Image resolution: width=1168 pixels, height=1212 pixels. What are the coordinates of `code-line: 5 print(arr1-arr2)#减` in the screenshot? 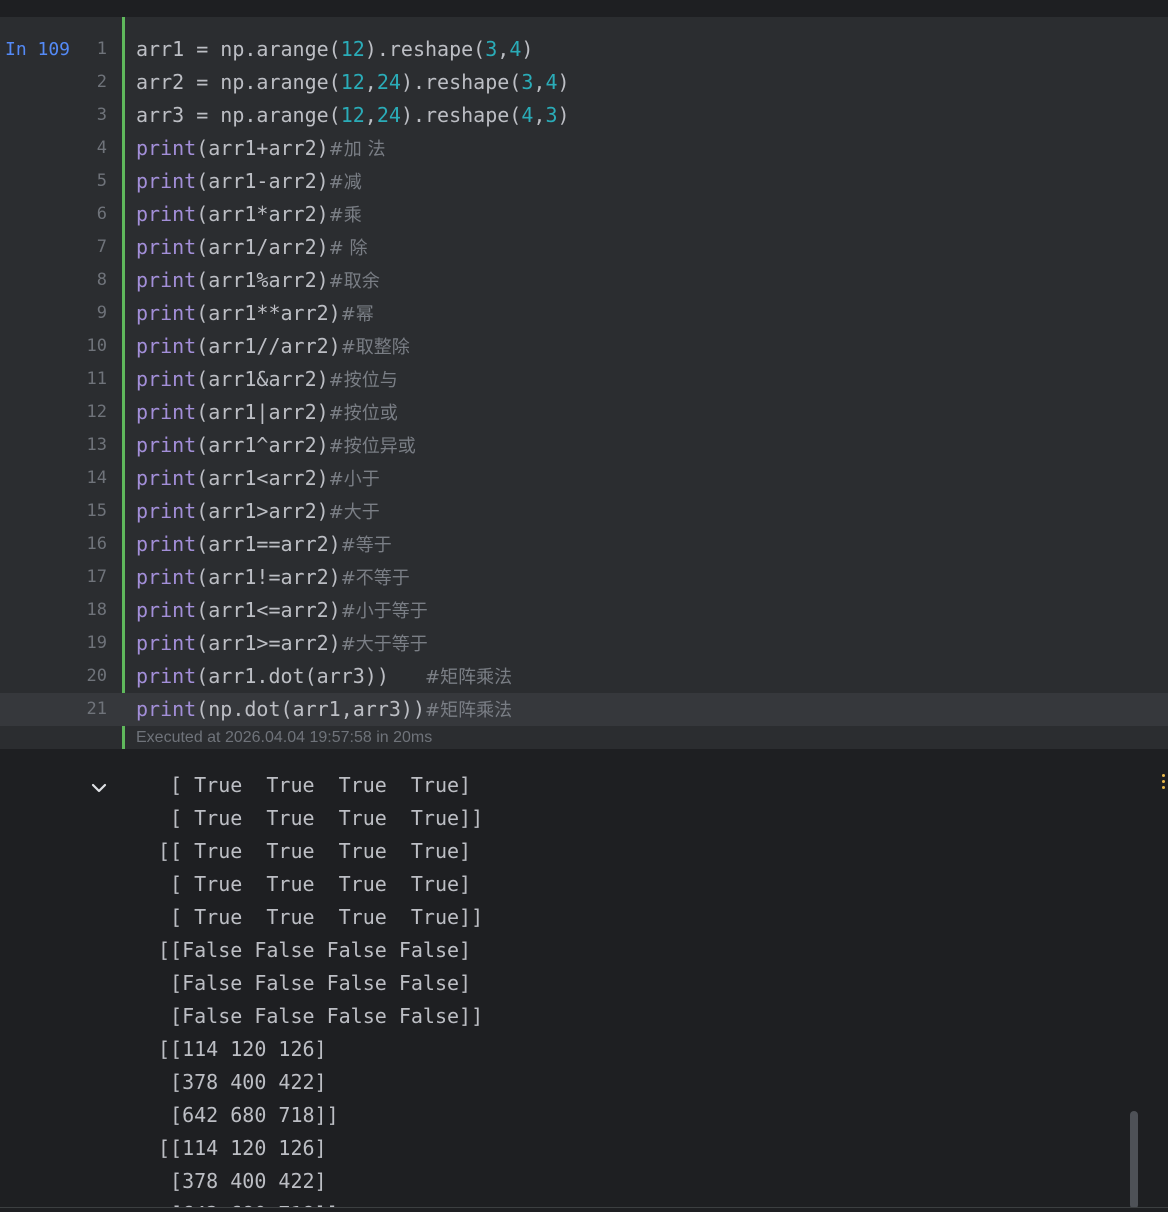 It's located at (584, 181).